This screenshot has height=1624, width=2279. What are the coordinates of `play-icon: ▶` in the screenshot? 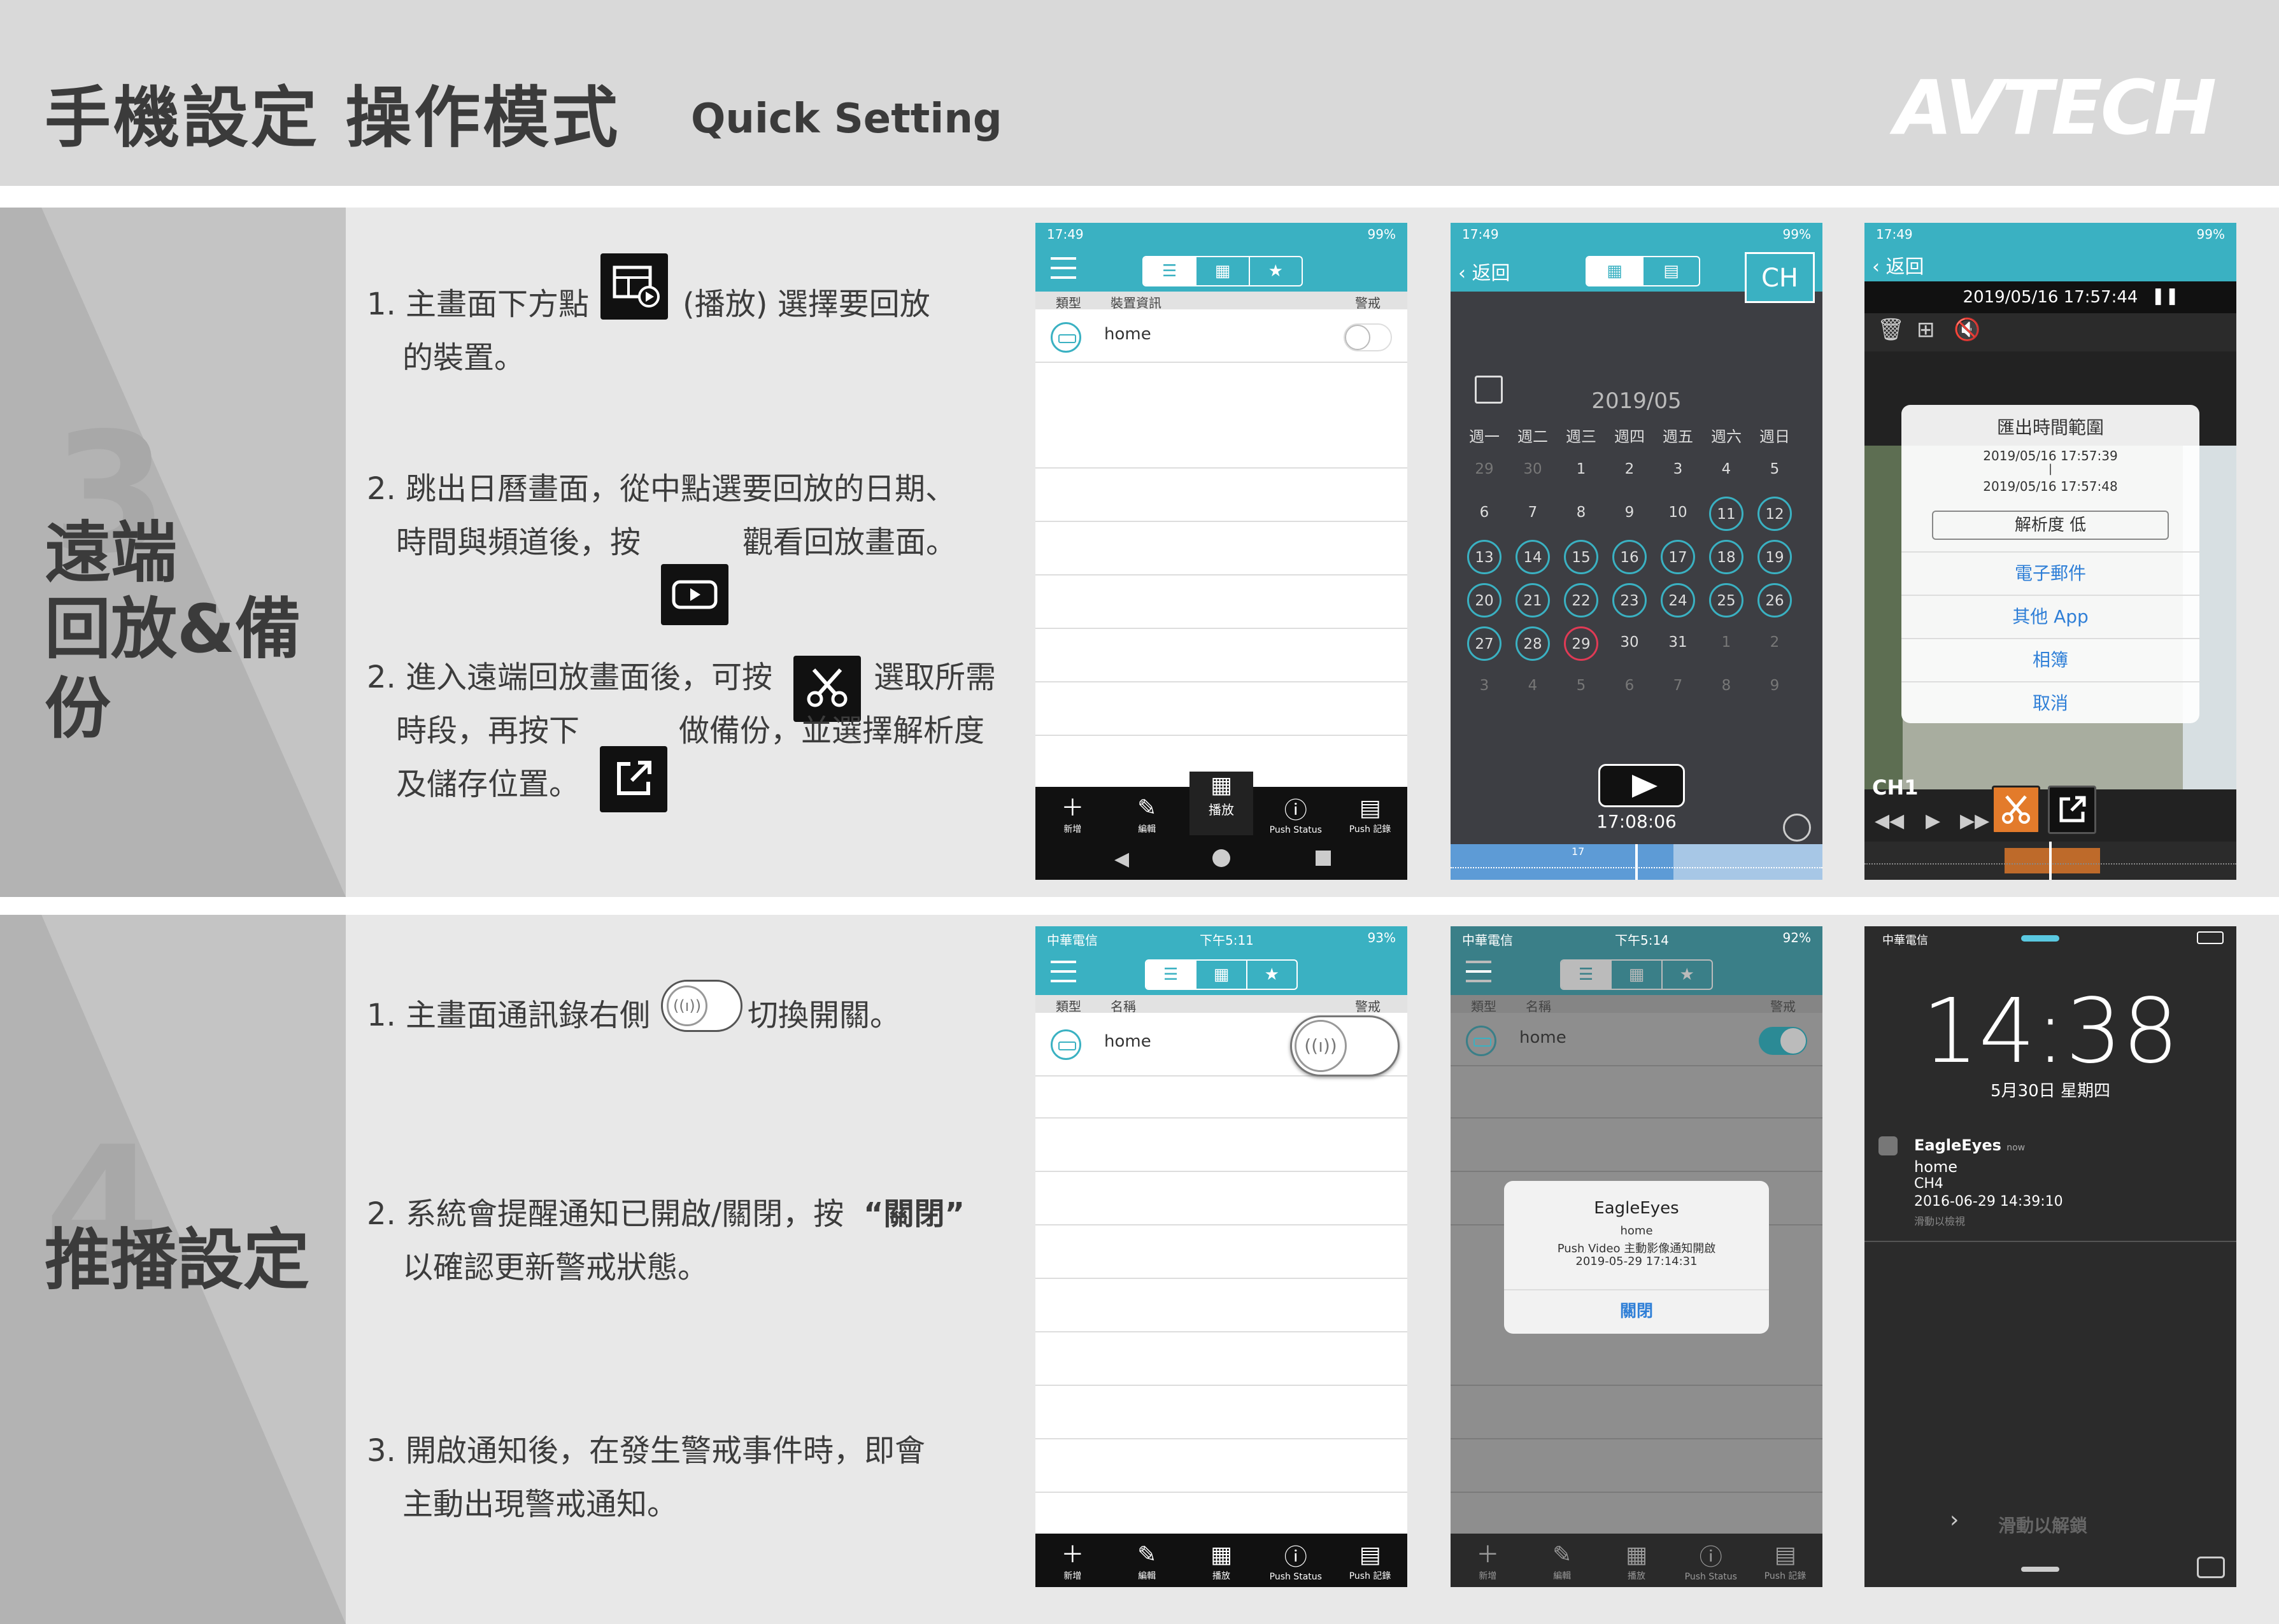 It's located at (1933, 821).